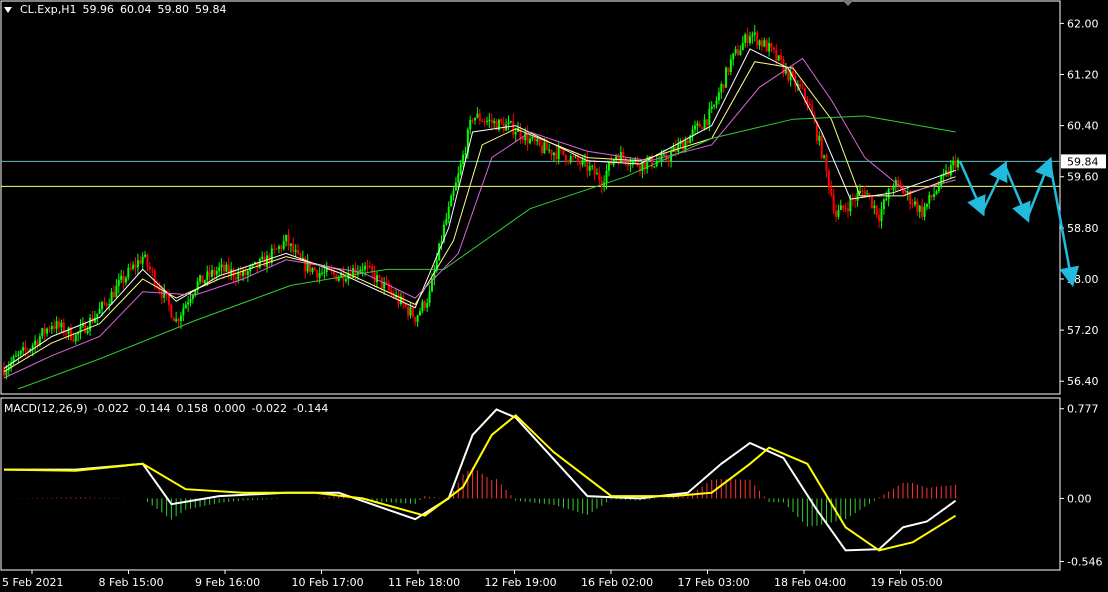 Image resolution: width=1108 pixels, height=592 pixels. What do you see at coordinates (1083, 126) in the screenshot?
I see `price-tick-label: 60.40` at bounding box center [1083, 126].